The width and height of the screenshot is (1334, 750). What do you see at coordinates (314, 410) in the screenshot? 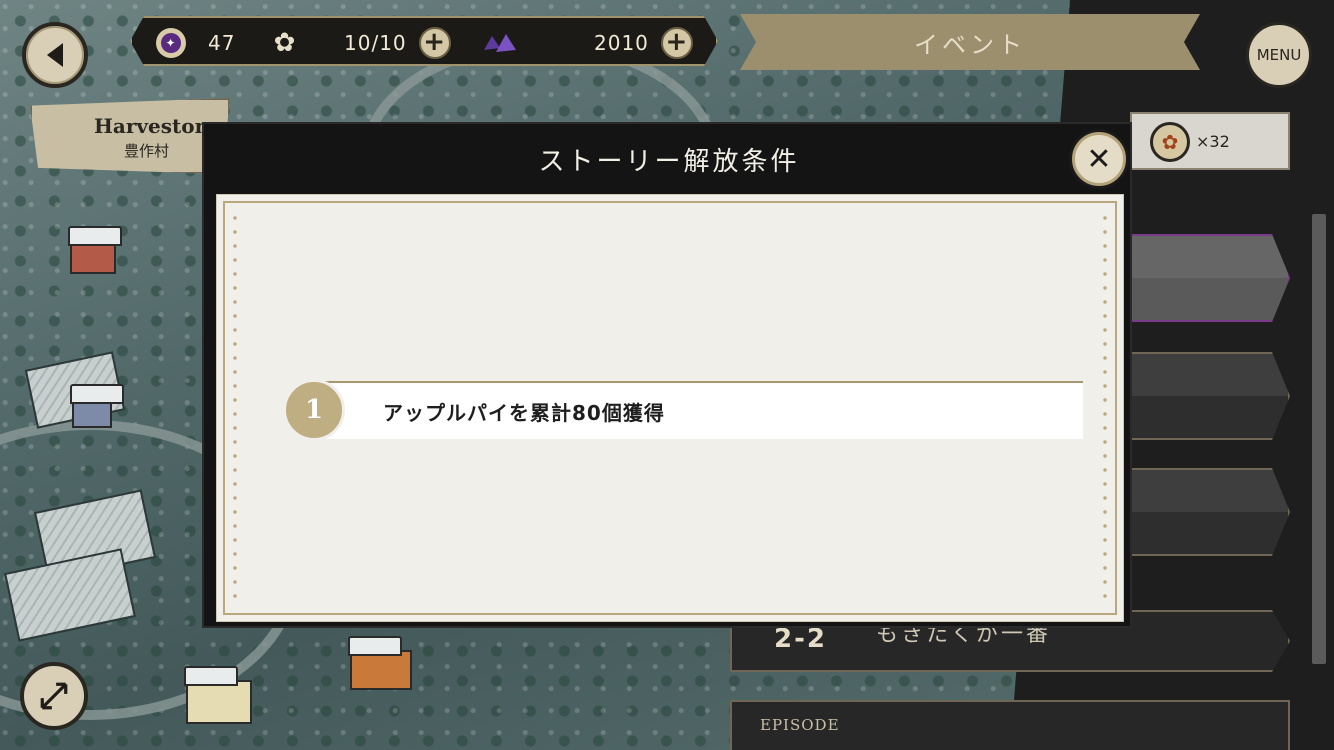
I see `condition-number-badge: 1` at bounding box center [314, 410].